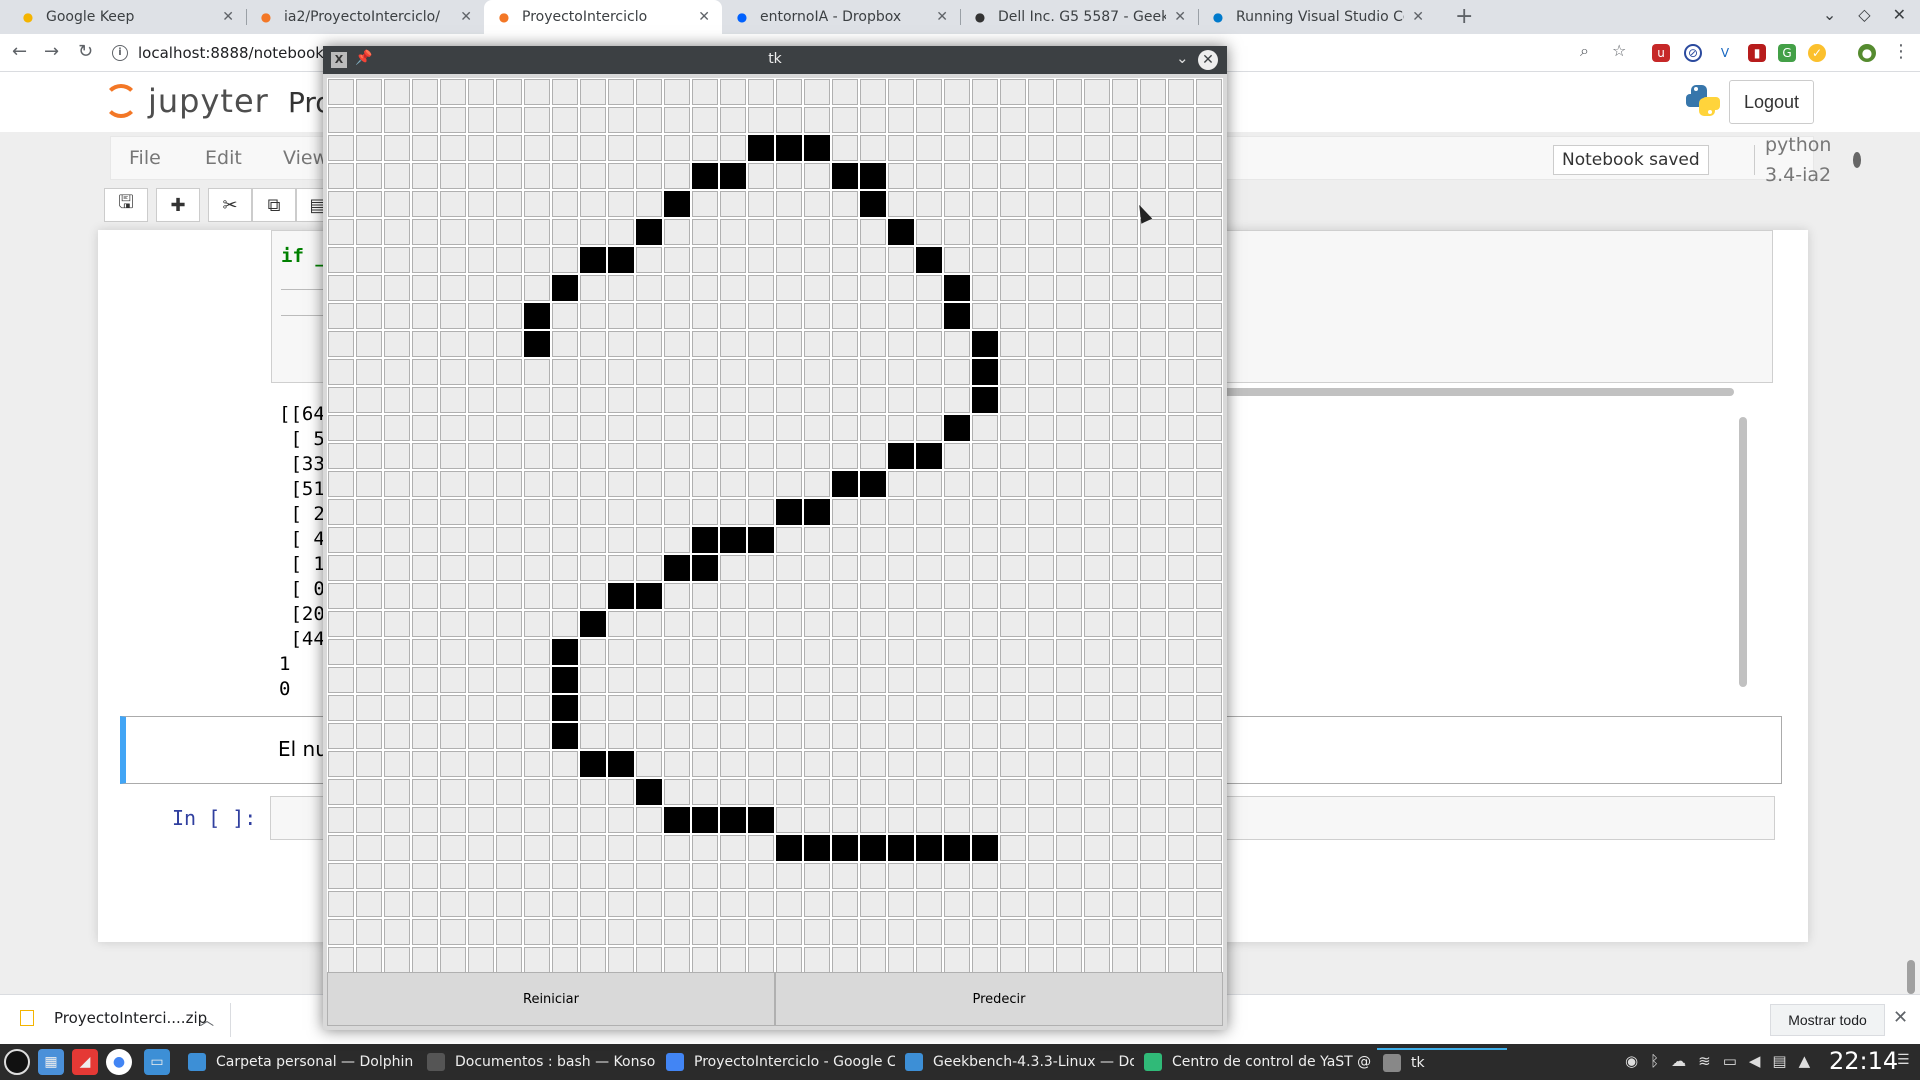 This screenshot has width=1920, height=1080. I want to click on page-scrollbar, so click(1911, 612).